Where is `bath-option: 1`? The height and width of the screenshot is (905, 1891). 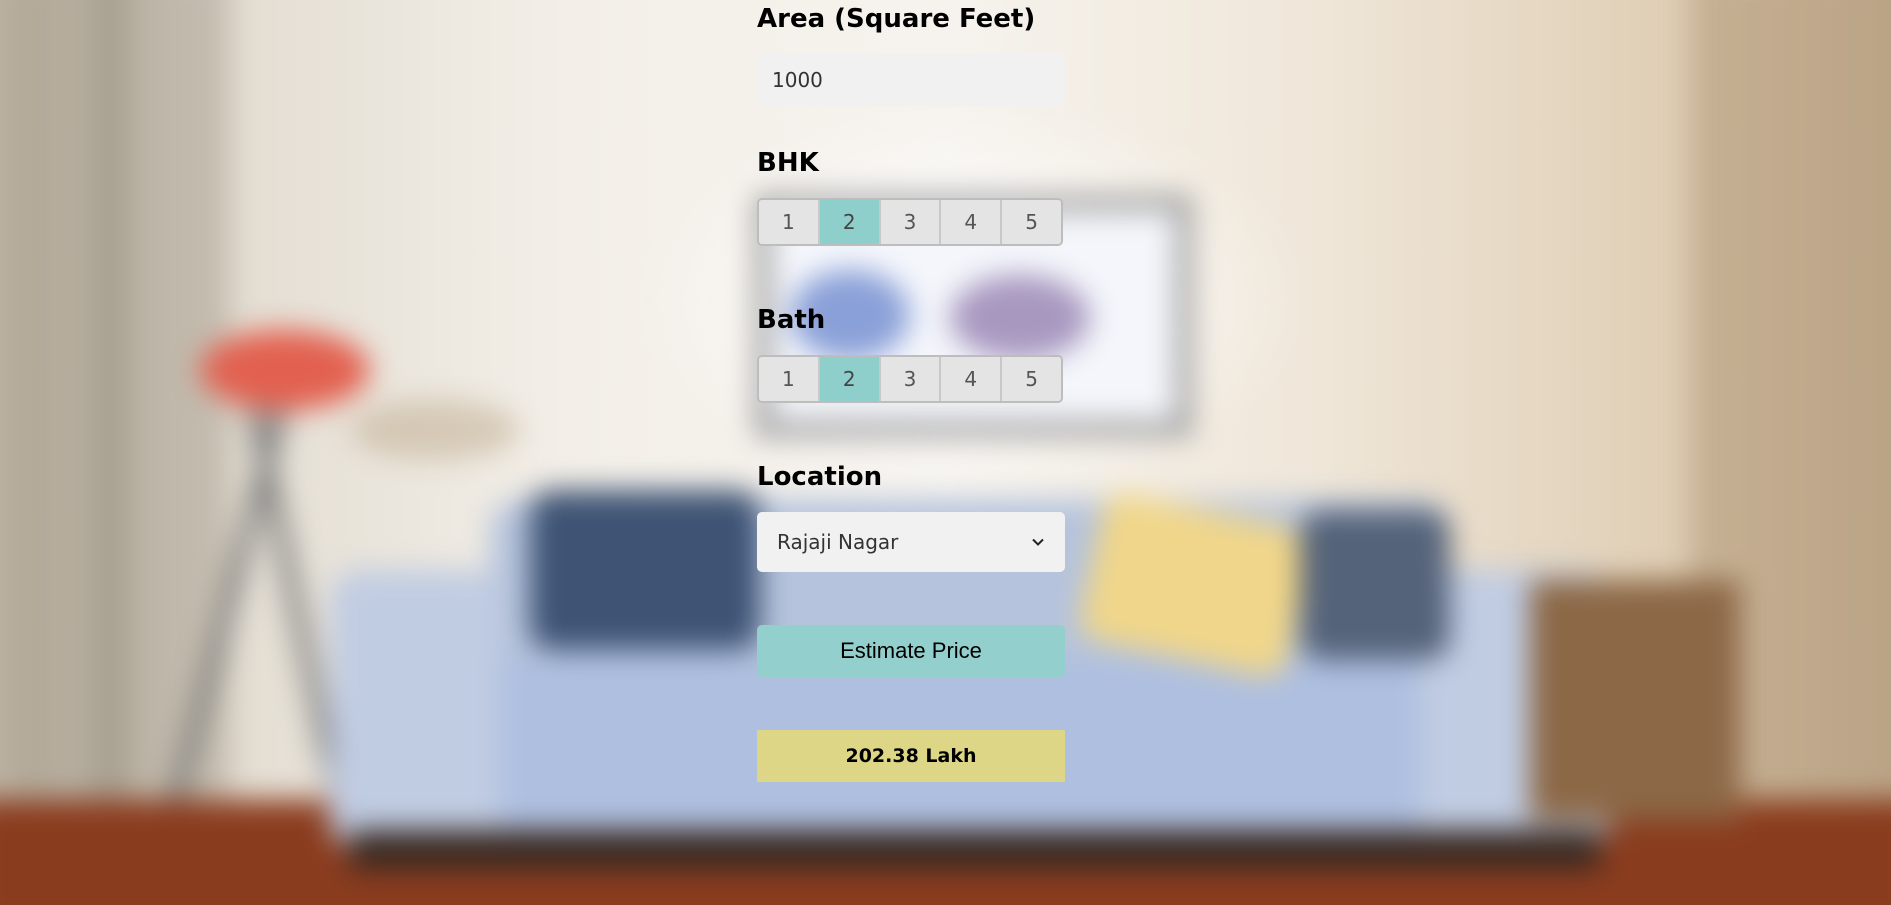
bath-option: 1 is located at coordinates (789, 379).